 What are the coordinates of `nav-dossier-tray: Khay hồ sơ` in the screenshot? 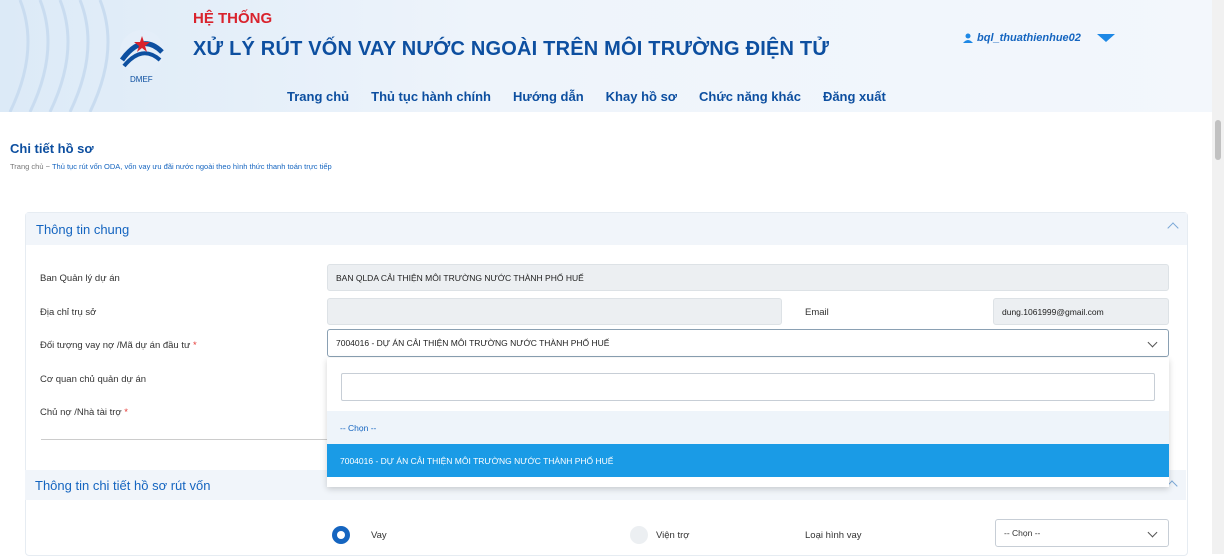 It's located at (641, 96).